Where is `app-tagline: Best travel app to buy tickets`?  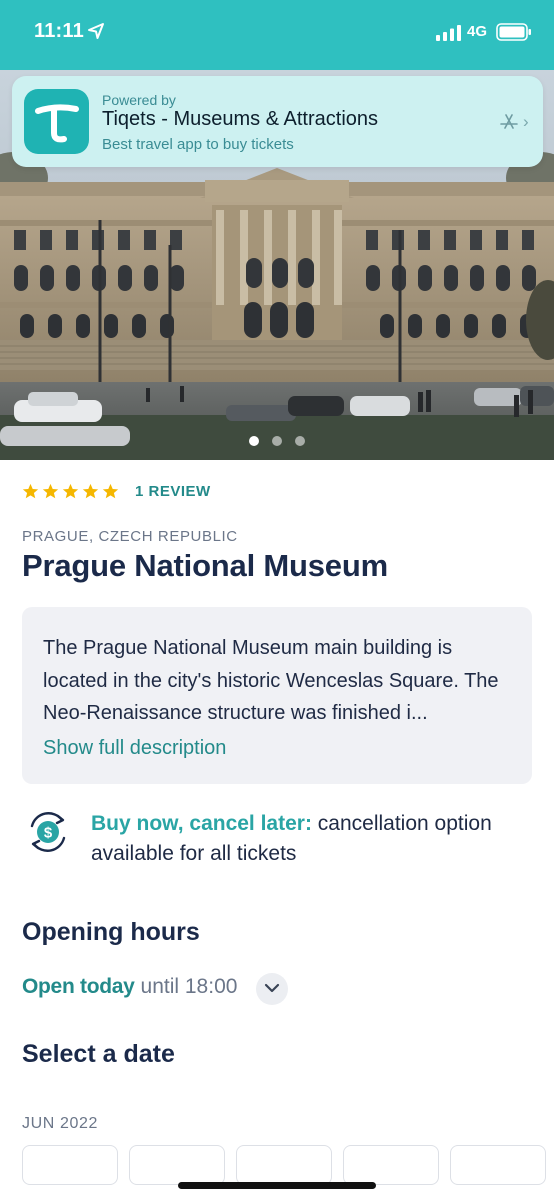
app-tagline: Best travel app to buy tickets is located at coordinates (198, 144).